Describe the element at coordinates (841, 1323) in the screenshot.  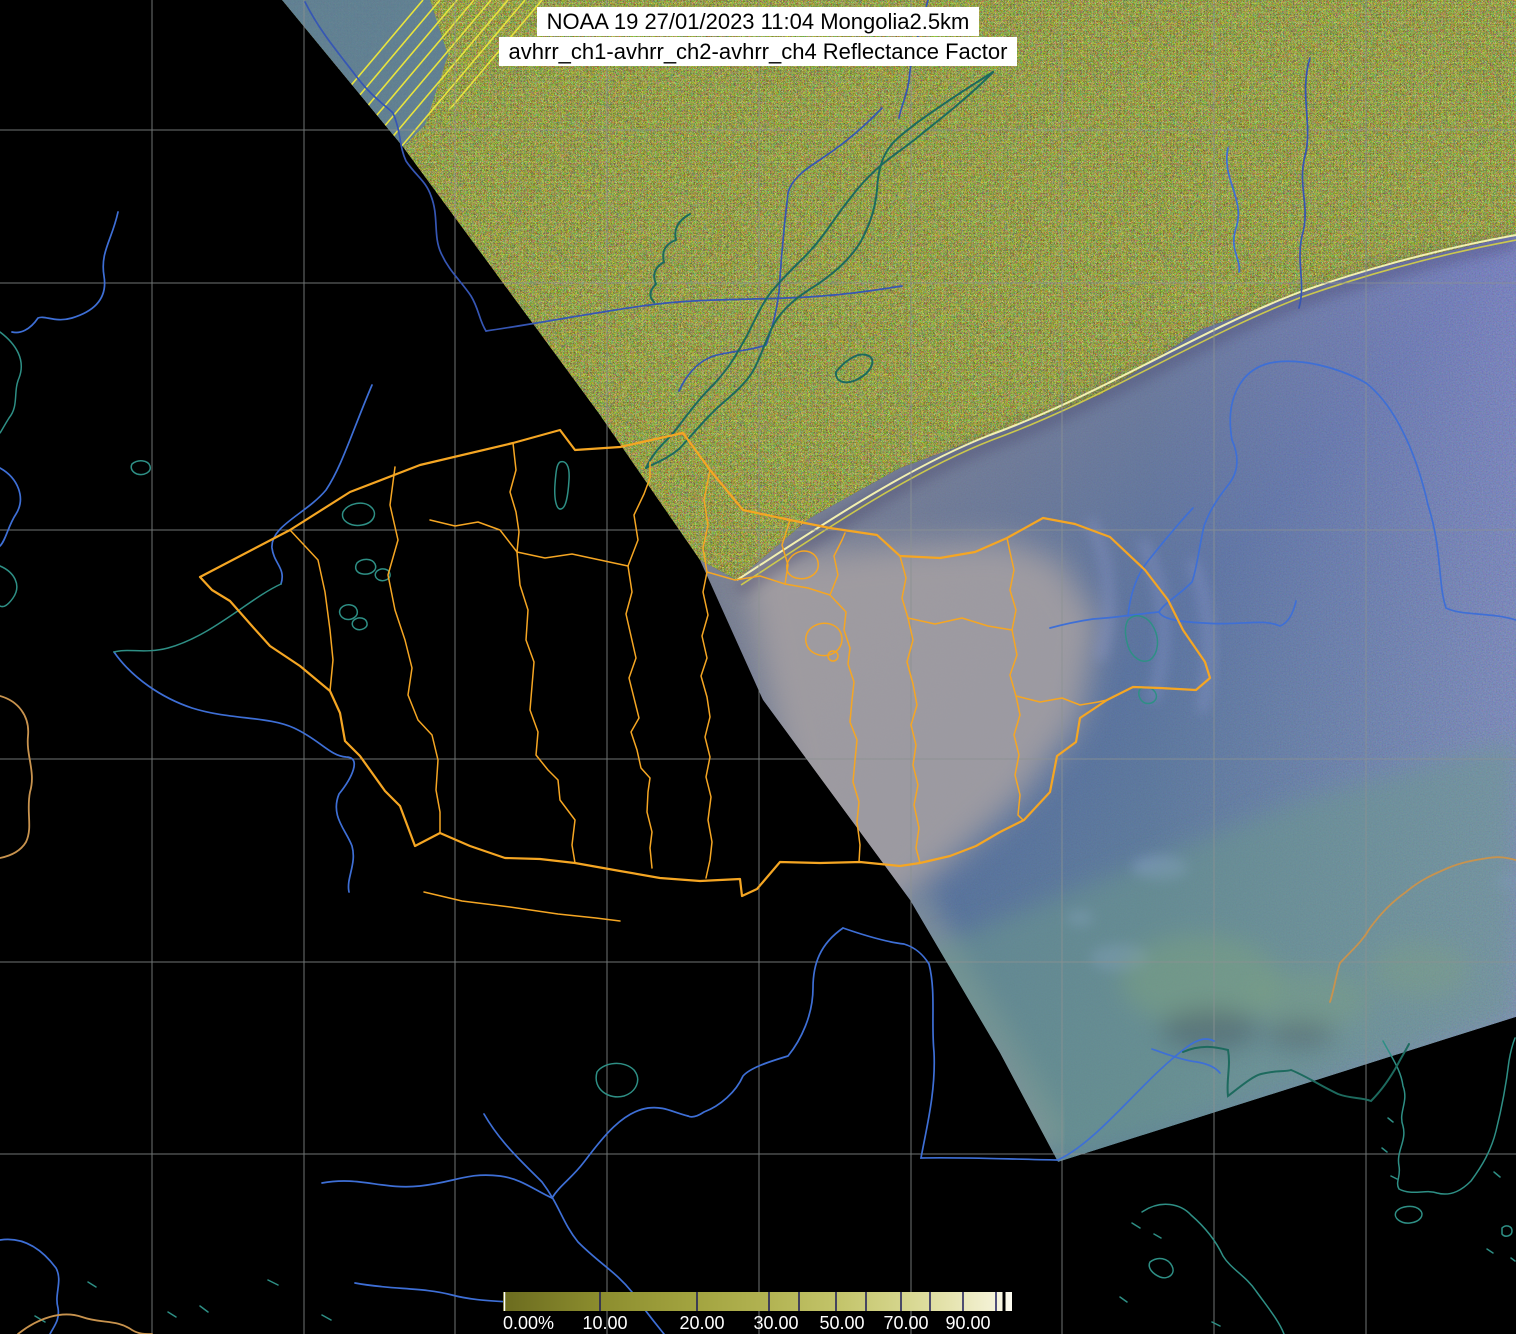
I see `colorbar-label-50: 50.00` at that location.